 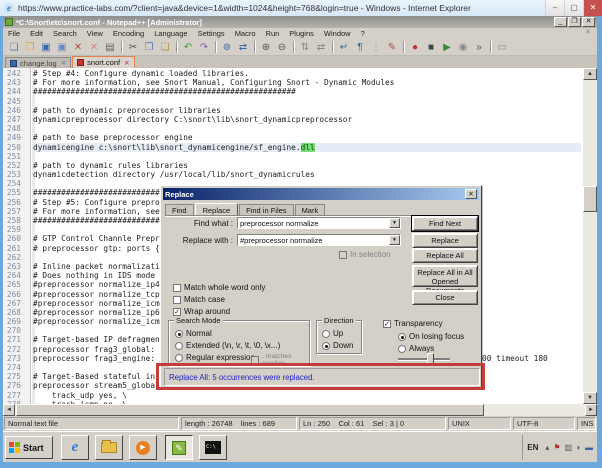 I want to click on horizontal-scrollbar: ◄ ►, so click(x=300, y=410).